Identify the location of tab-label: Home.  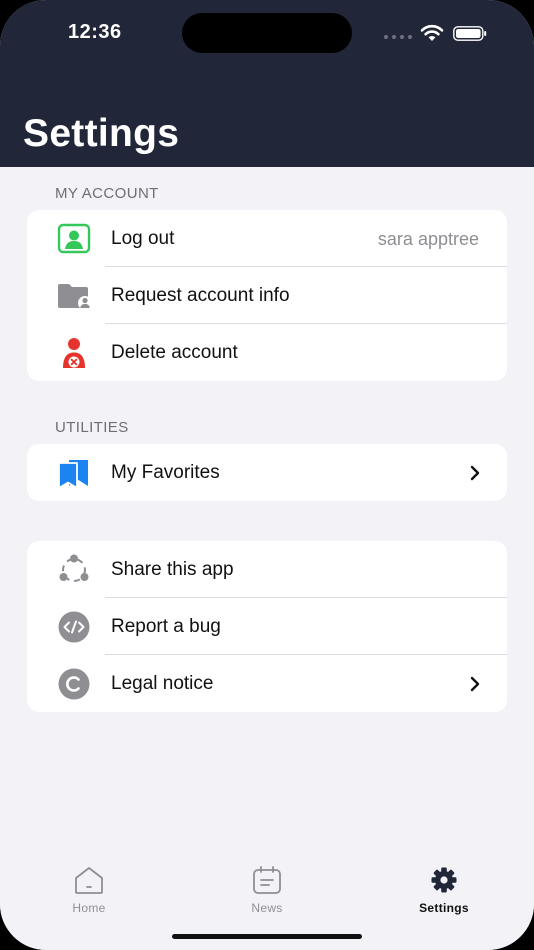
(89, 908).